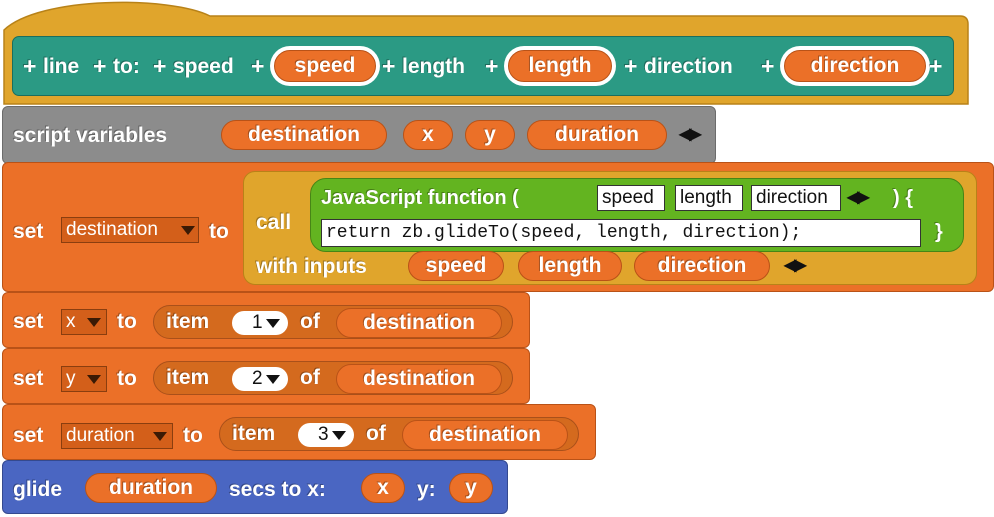  Describe the element at coordinates (333, 378) in the screenshot. I see `item-of-block: item 2 of destination` at that location.